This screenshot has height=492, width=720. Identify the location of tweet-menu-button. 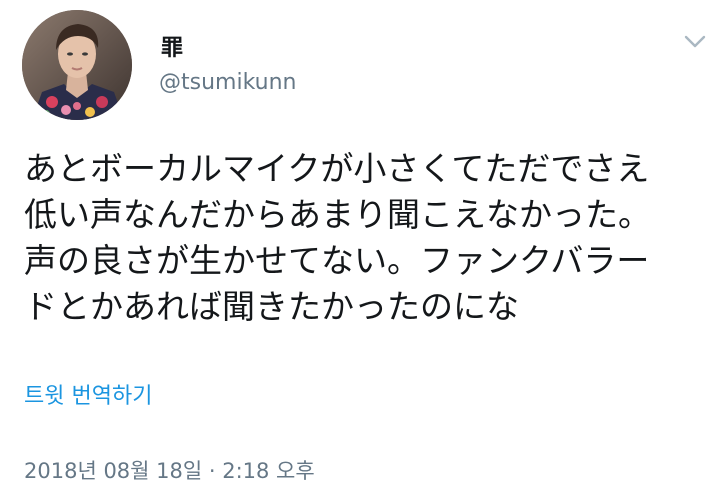
(695, 42).